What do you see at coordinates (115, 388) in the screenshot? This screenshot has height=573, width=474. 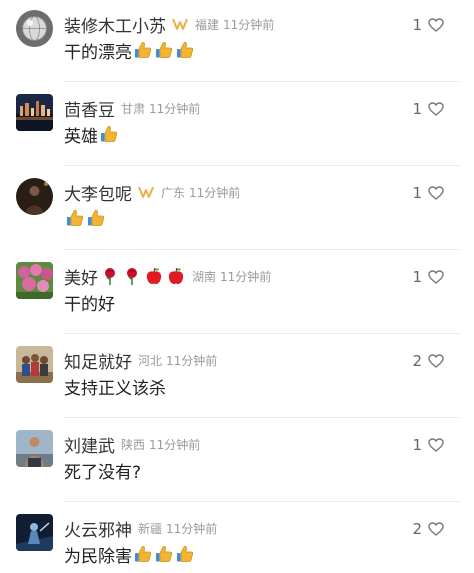 I see `comment-text: 支持正义该杀` at bounding box center [115, 388].